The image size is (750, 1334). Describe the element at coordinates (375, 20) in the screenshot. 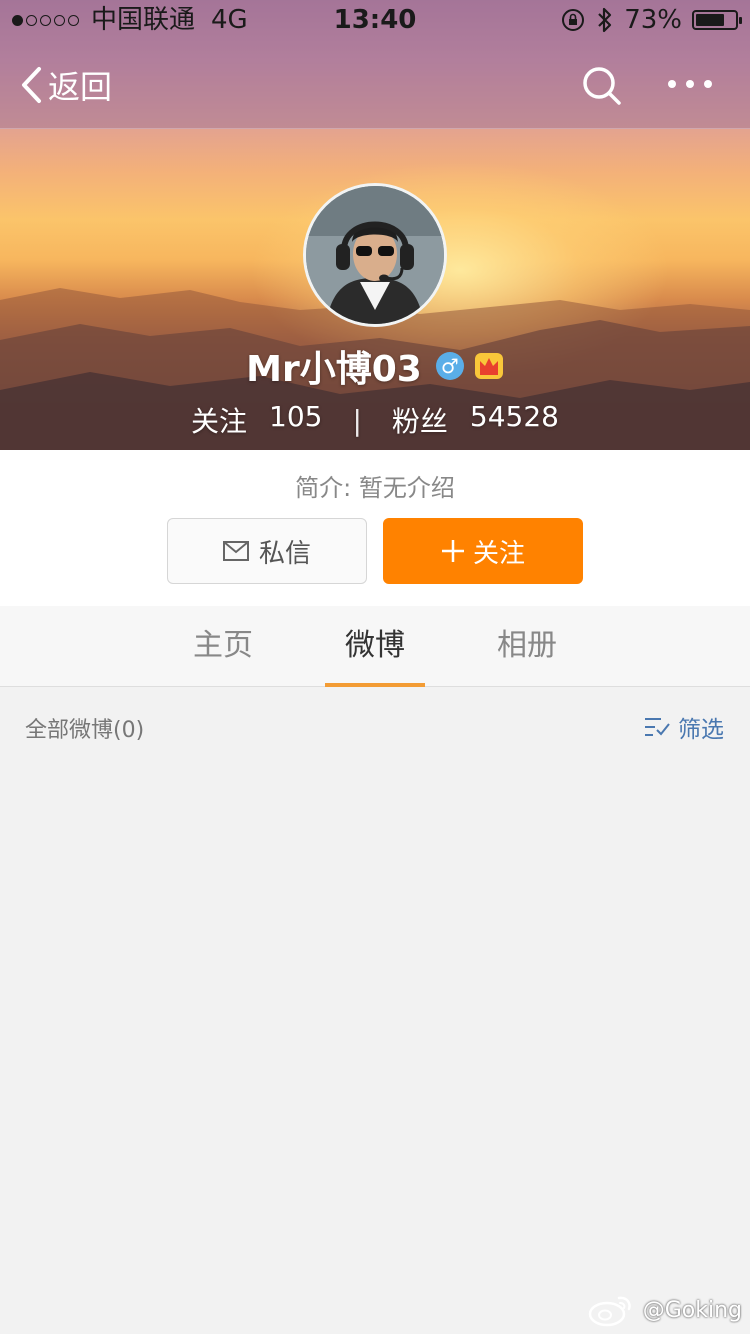

I see `status-bar: 中国联通 4G 13:40 73%` at that location.